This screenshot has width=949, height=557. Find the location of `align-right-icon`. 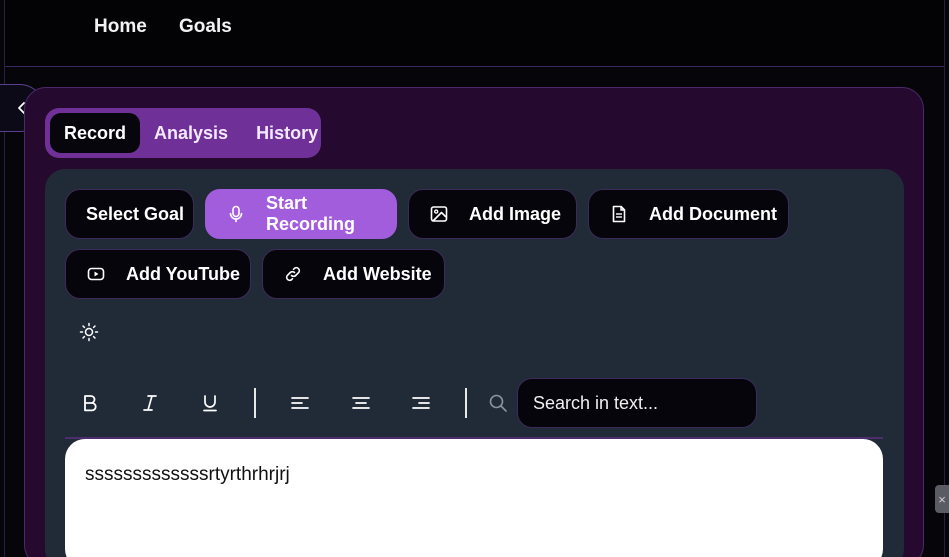

align-right-icon is located at coordinates (421, 403).